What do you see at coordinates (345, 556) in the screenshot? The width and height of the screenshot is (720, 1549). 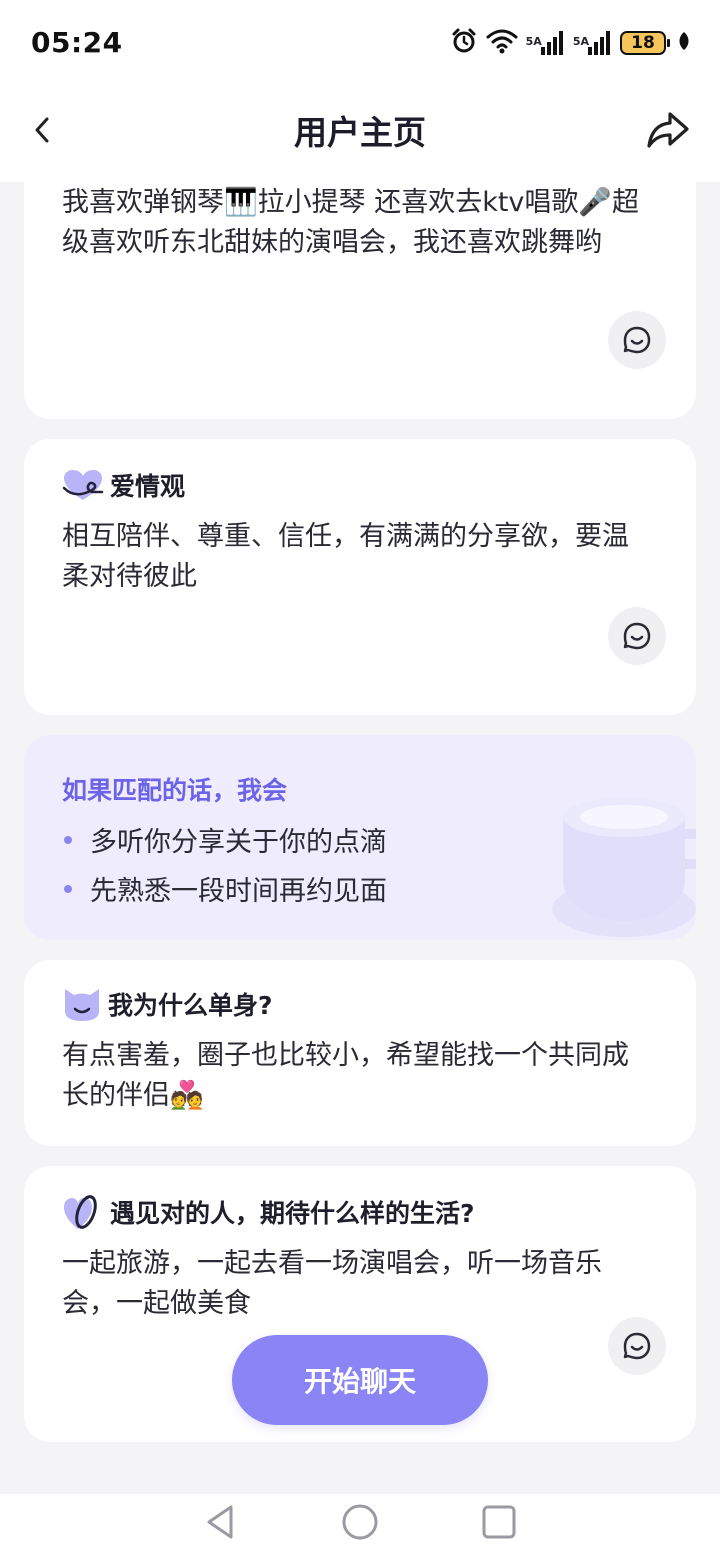 I see `love-view-text: 相互陪伴、尊重、信任，有满满的分享欲，要温柔对待彼此` at bounding box center [345, 556].